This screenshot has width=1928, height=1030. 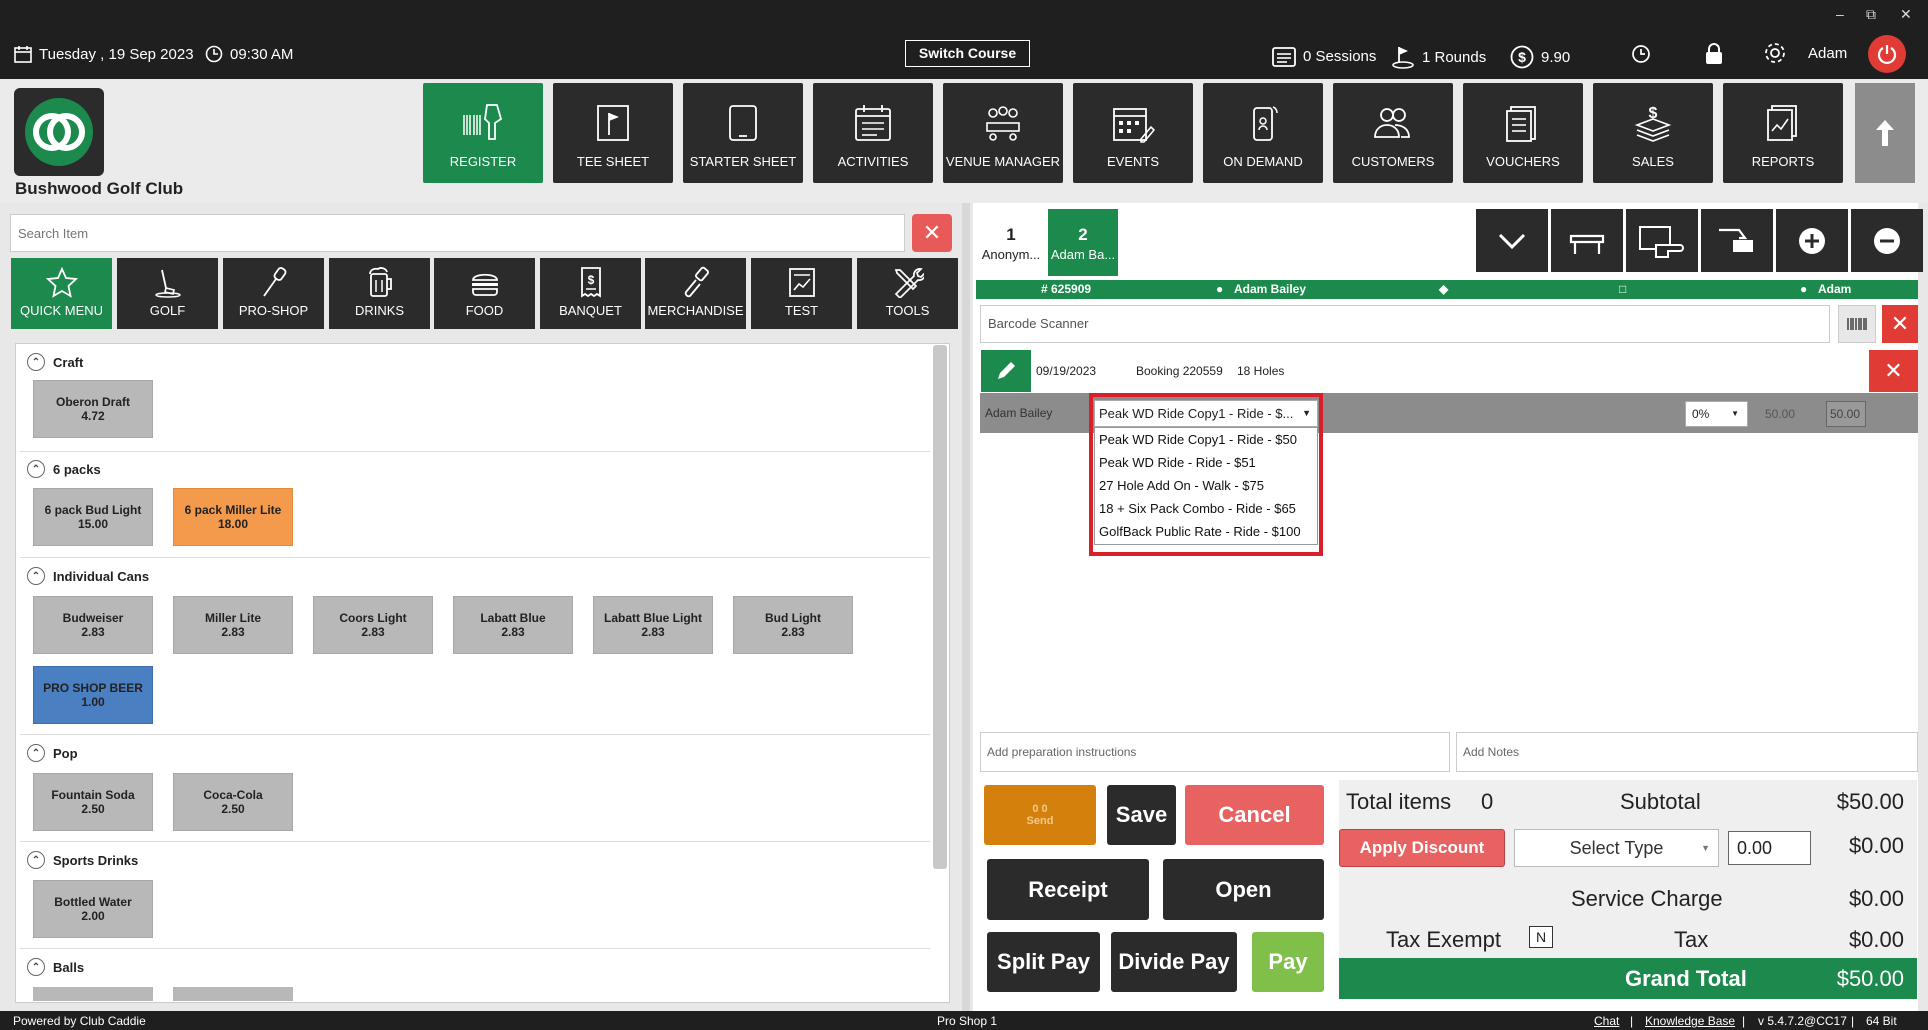 What do you see at coordinates (1523, 133) in the screenshot?
I see `nav-vouchers: VOUCHERS` at bounding box center [1523, 133].